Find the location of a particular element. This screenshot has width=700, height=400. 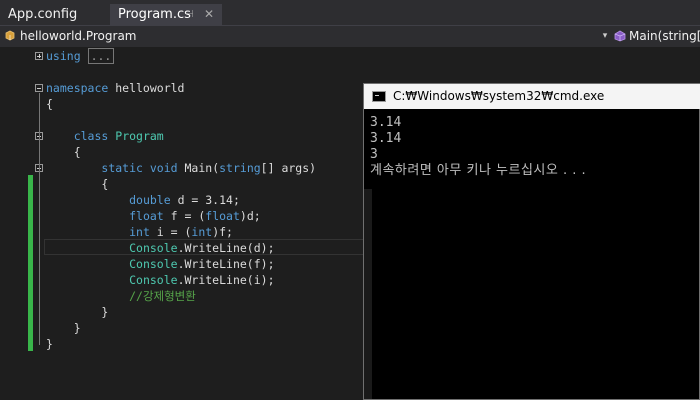

close-icon: ✕ is located at coordinates (209, 14).